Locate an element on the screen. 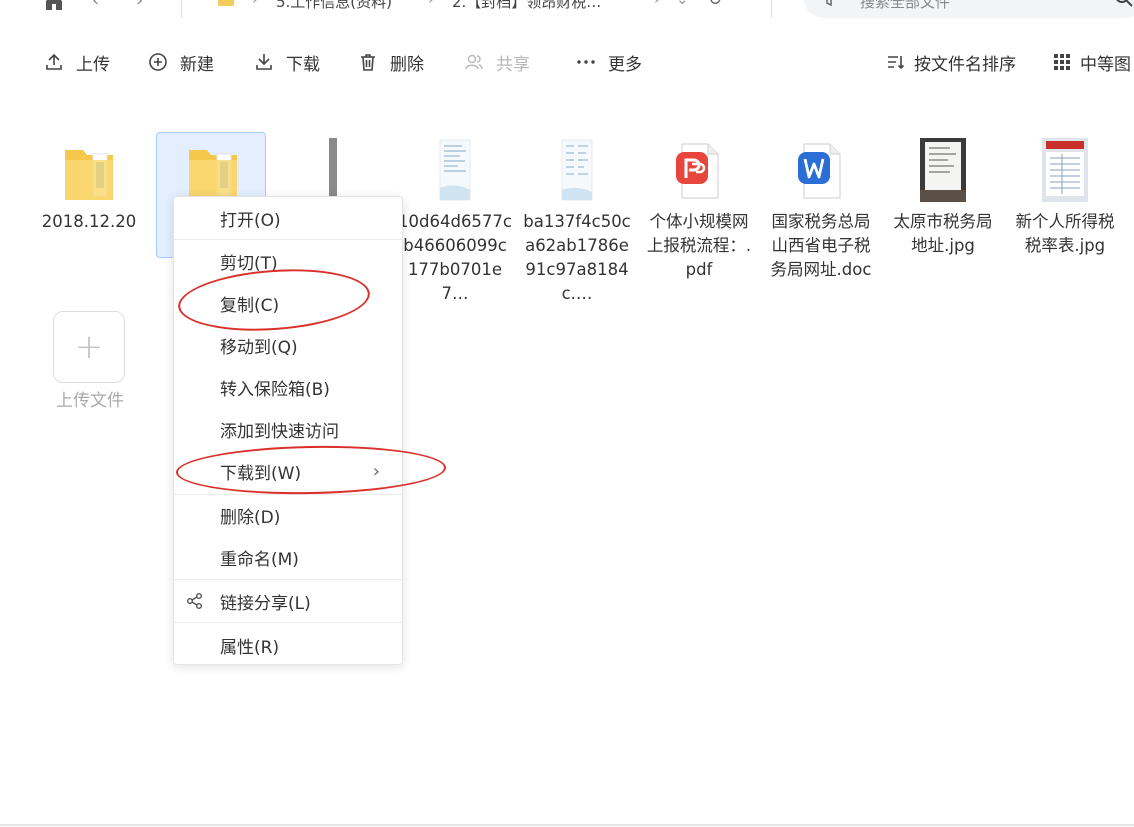  menu-item-move-to-vault: 转入保险箱(B) is located at coordinates (288, 387).